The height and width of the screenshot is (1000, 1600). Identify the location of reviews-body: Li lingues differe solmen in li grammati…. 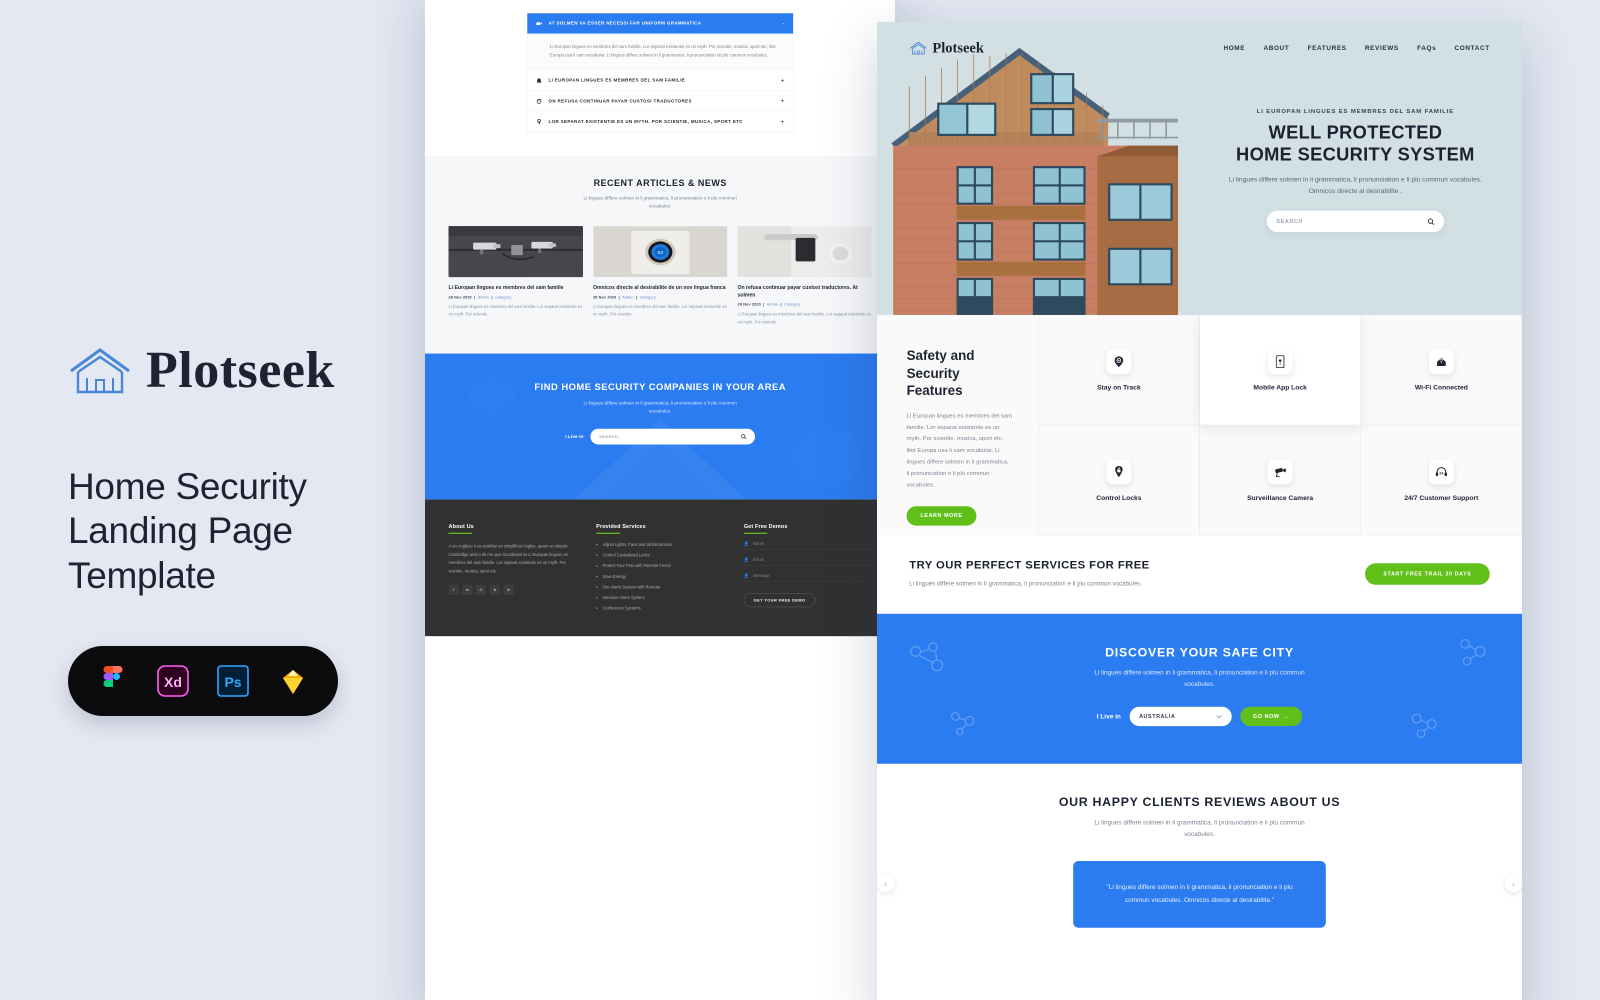
(1199, 828).